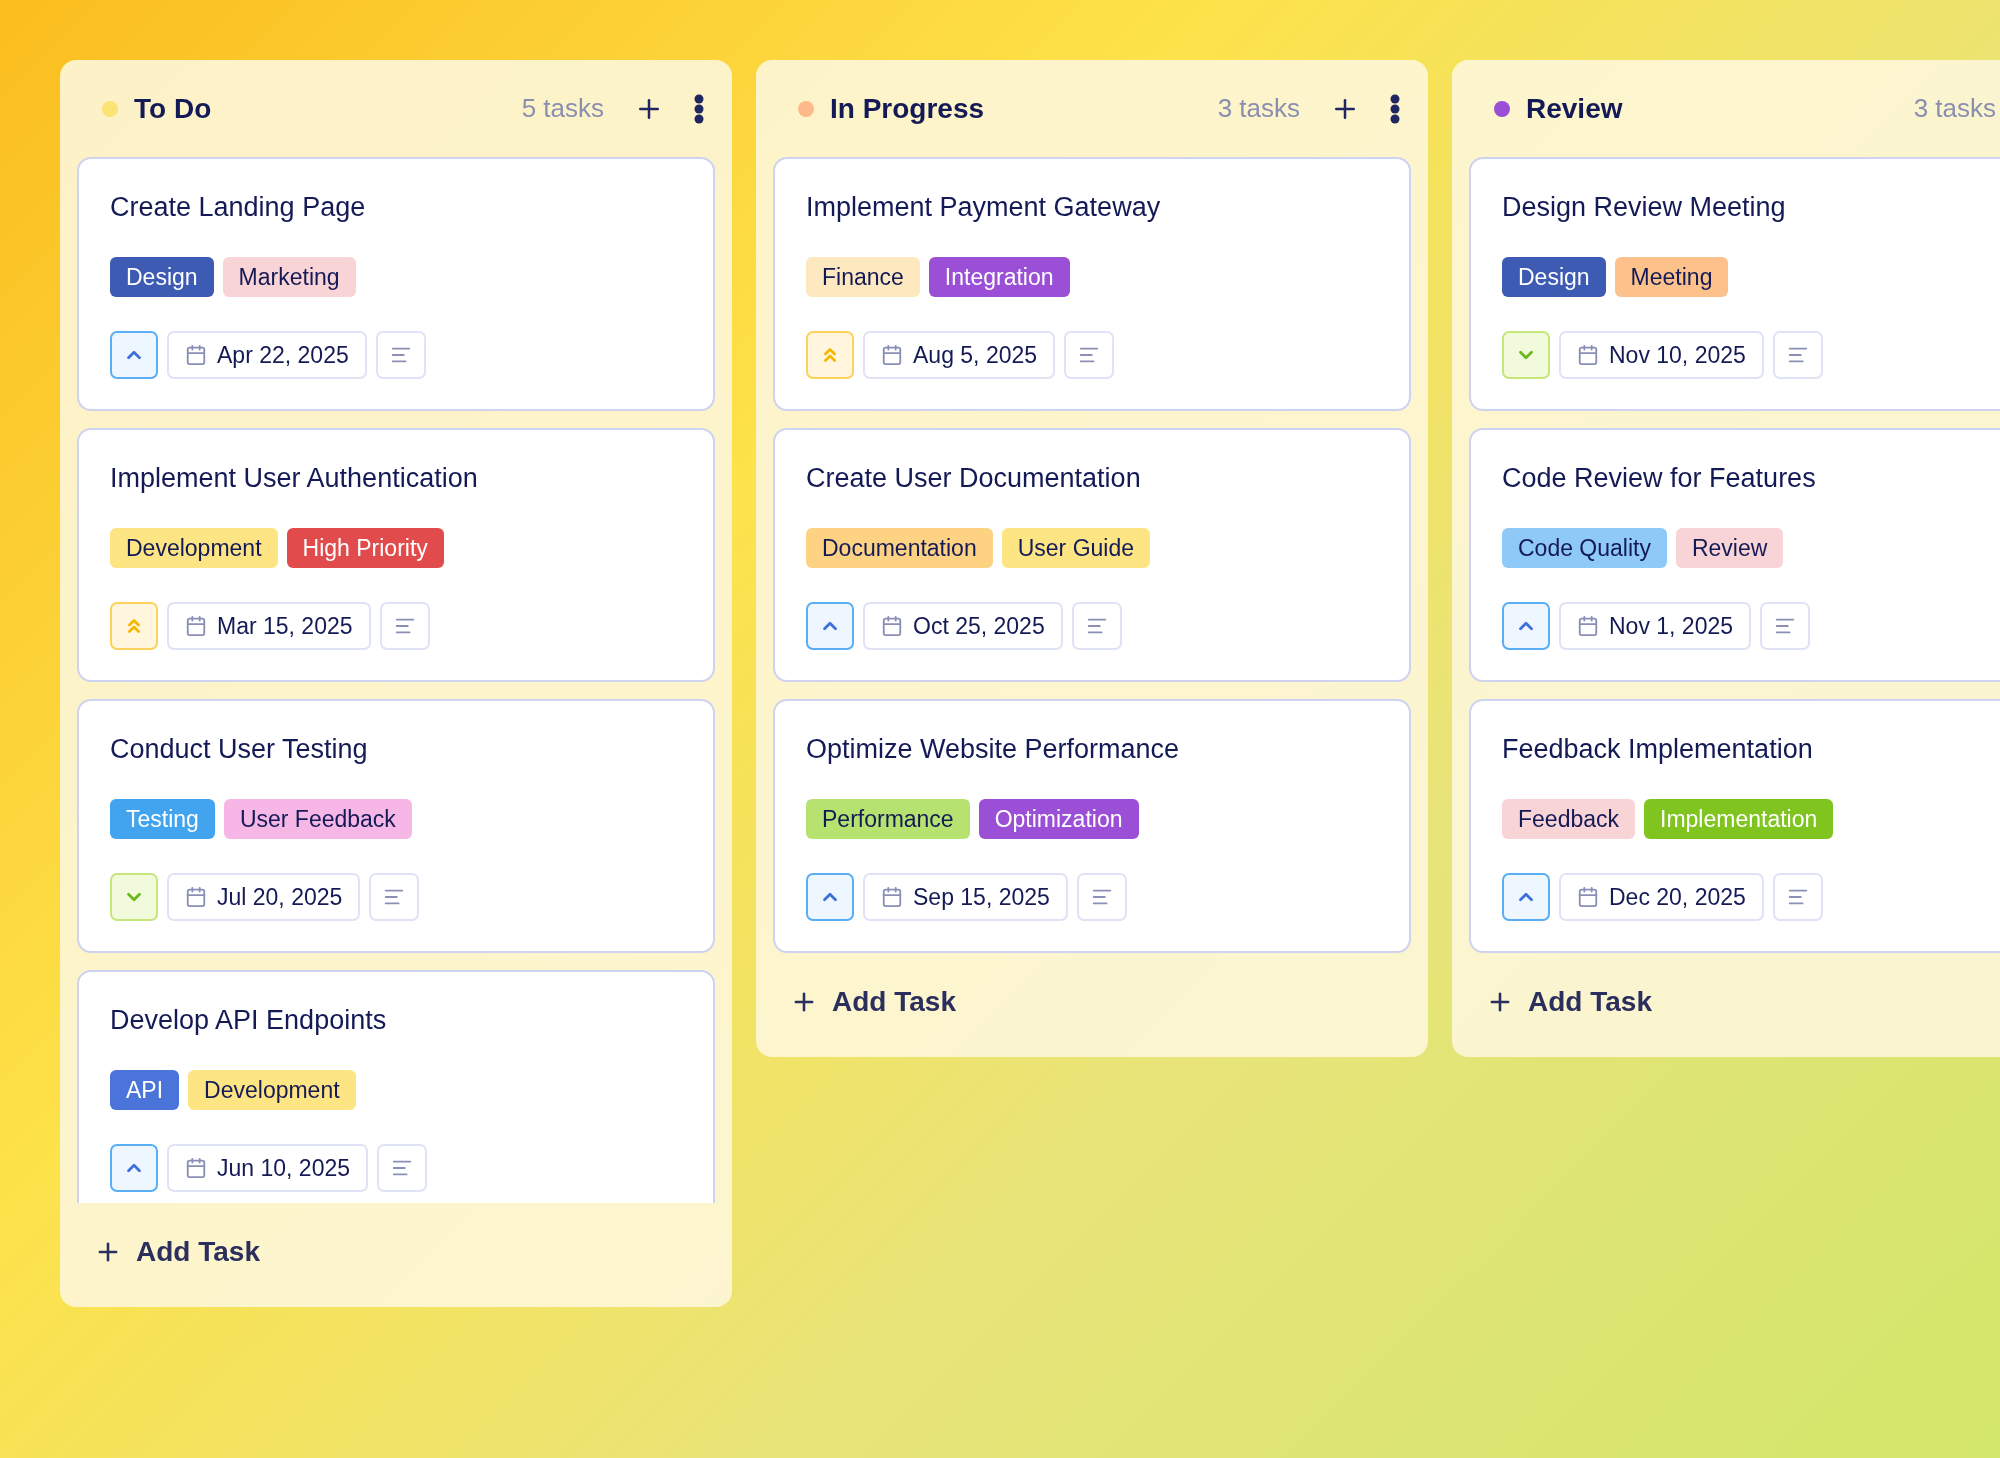  Describe the element at coordinates (239, 749) in the screenshot. I see `task-title: Conduct User Testing` at that location.